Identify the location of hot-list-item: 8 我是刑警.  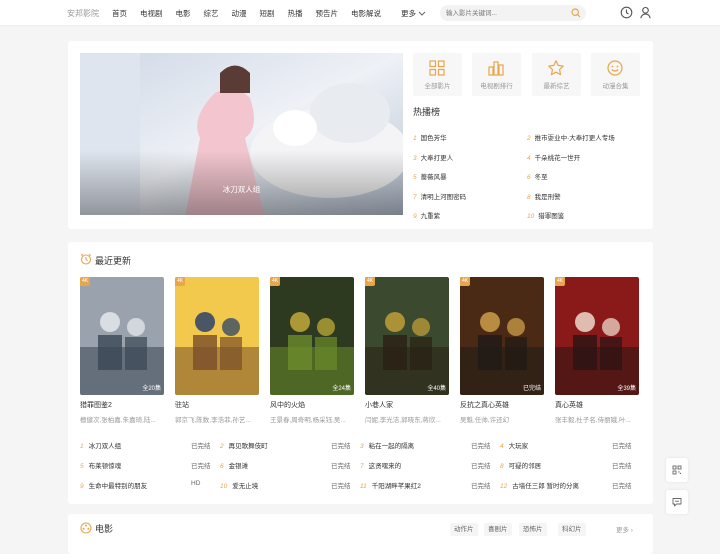
(544, 196).